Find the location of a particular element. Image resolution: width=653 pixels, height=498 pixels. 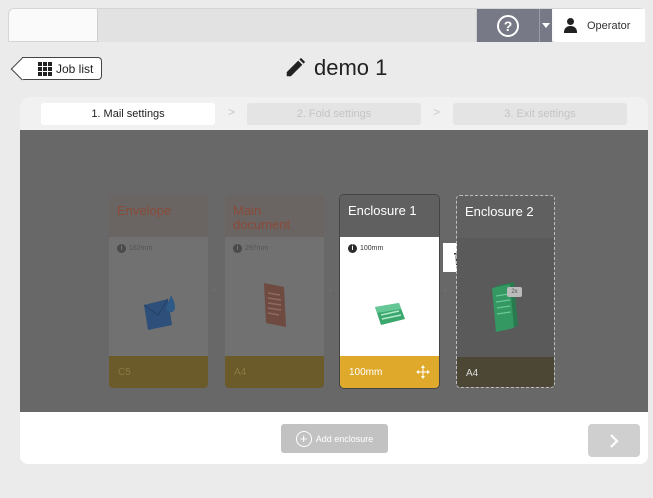

help-button: ? is located at coordinates (508, 25).